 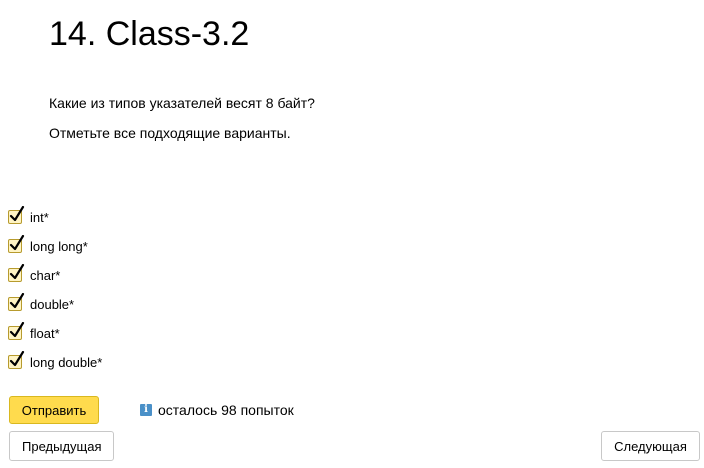 What do you see at coordinates (39, 217) in the screenshot?
I see `option-label: int*` at bounding box center [39, 217].